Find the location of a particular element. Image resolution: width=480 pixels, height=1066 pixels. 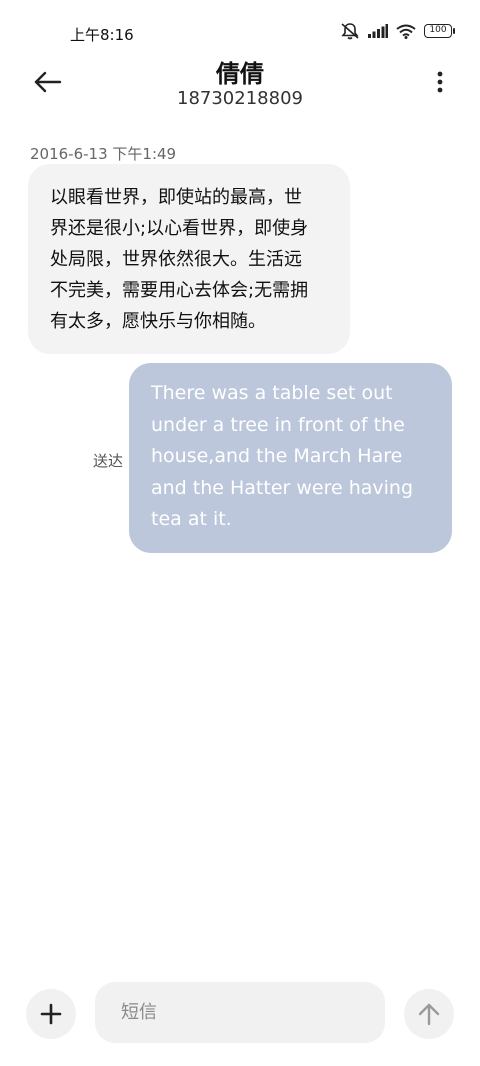

message-line: 处局限，世界依然很大。生活远 is located at coordinates (176, 259).